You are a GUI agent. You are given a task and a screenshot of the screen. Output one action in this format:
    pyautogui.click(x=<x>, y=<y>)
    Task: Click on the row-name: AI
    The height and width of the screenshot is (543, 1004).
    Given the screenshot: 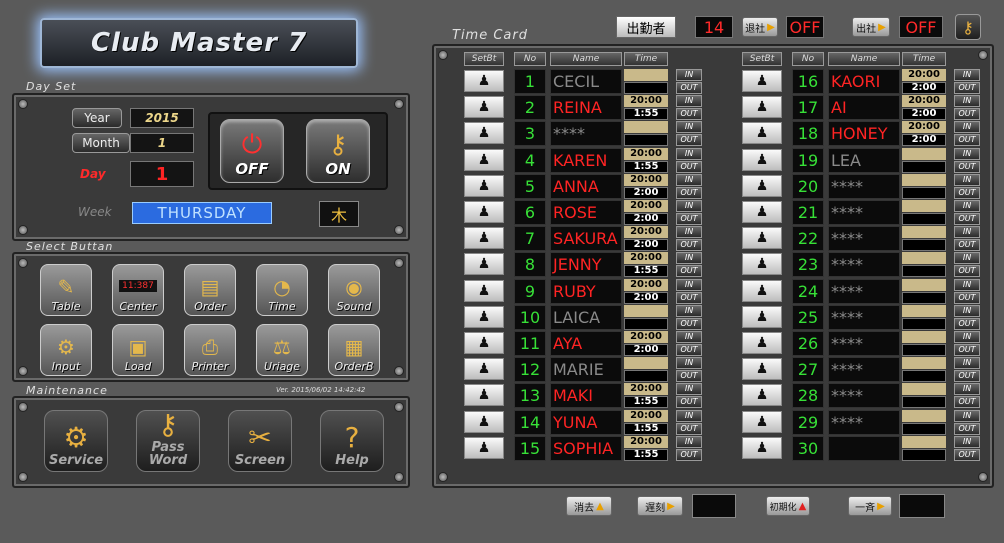 What is the action you would take?
    pyautogui.click(x=864, y=108)
    